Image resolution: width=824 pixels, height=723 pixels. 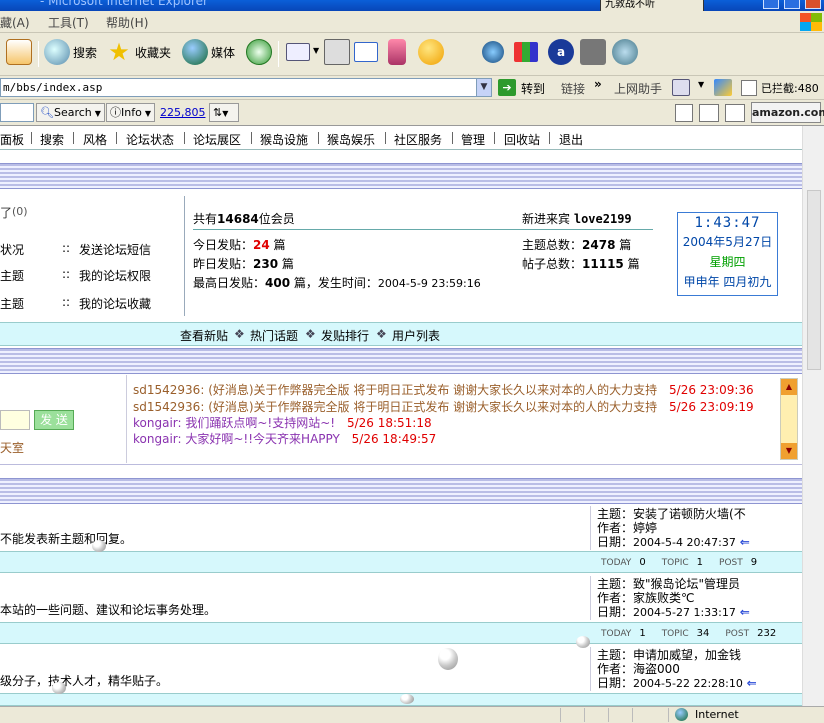 I want to click on messenger-button, so click(x=397, y=52).